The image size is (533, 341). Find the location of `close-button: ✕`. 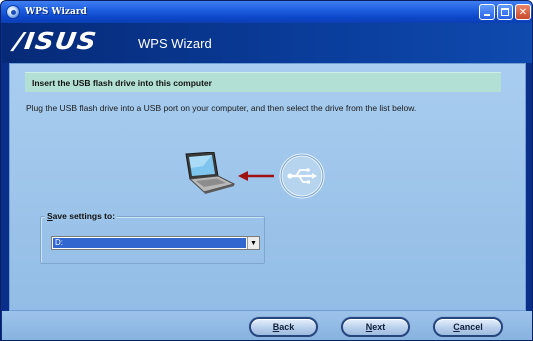

close-button: ✕ is located at coordinates (523, 12).